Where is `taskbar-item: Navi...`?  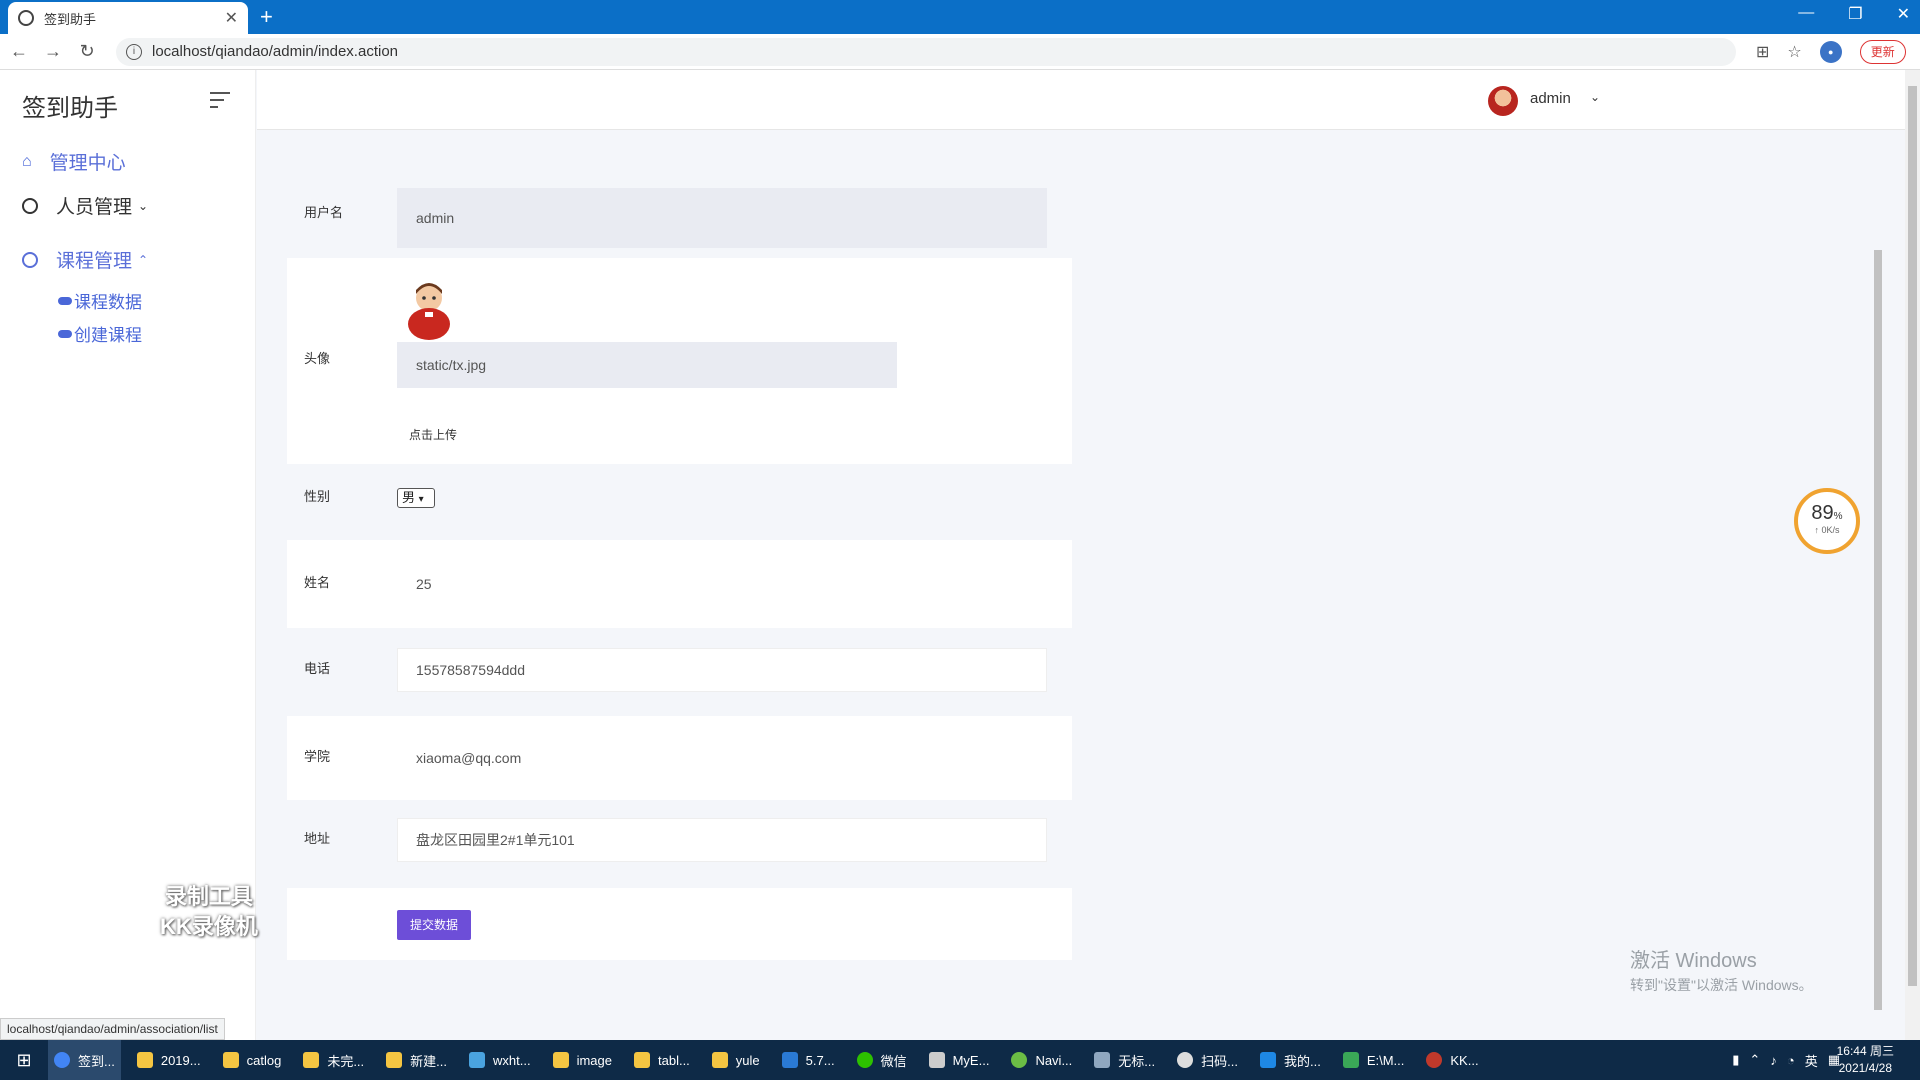 taskbar-item: Navi... is located at coordinates (1041, 1060).